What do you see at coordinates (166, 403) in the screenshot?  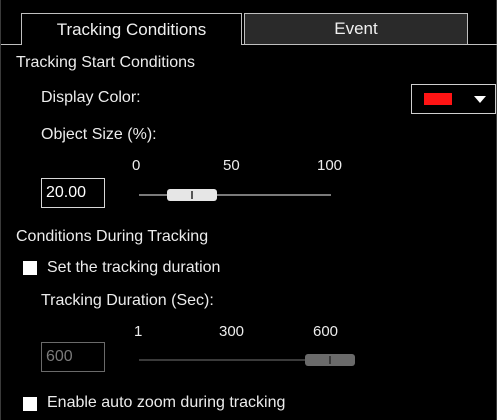 I see `auto-zoom-label: Enable auto zoom during tracking` at bounding box center [166, 403].